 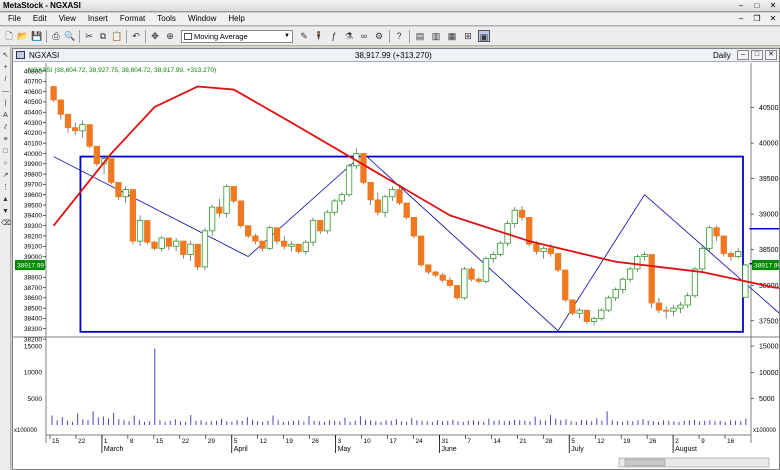 I want to click on chart-header: NGXASI 38,917.99 (+313.270) Daily – □ ✕, so click(x=396, y=55).